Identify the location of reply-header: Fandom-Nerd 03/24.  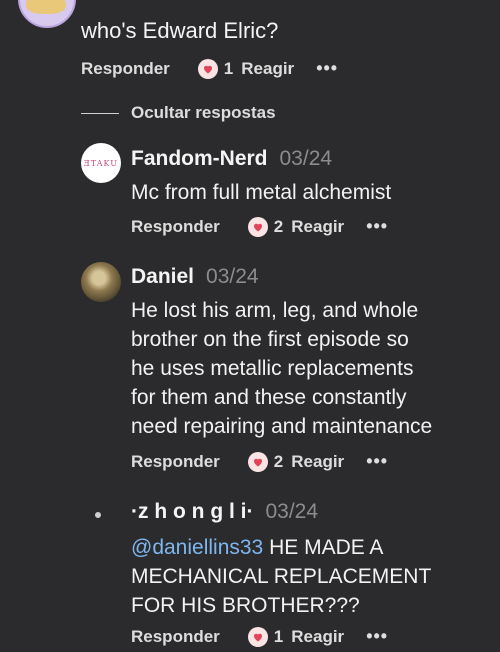
(231, 159).